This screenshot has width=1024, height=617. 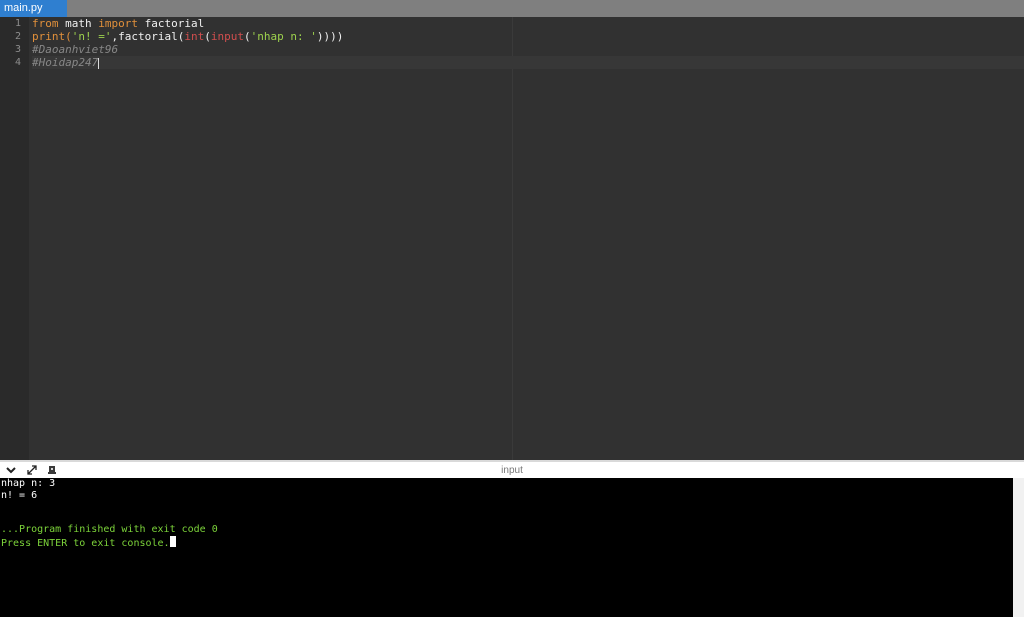 I want to click on console-cursor, so click(x=172, y=541).